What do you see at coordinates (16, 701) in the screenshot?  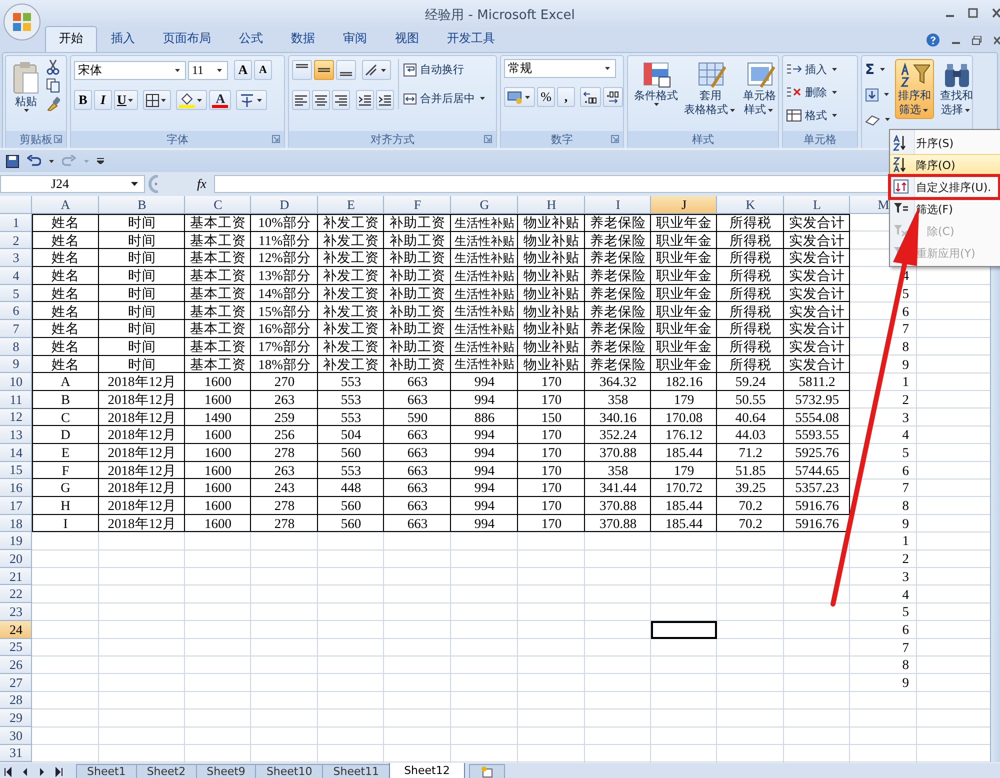 I see `row-header: 28` at bounding box center [16, 701].